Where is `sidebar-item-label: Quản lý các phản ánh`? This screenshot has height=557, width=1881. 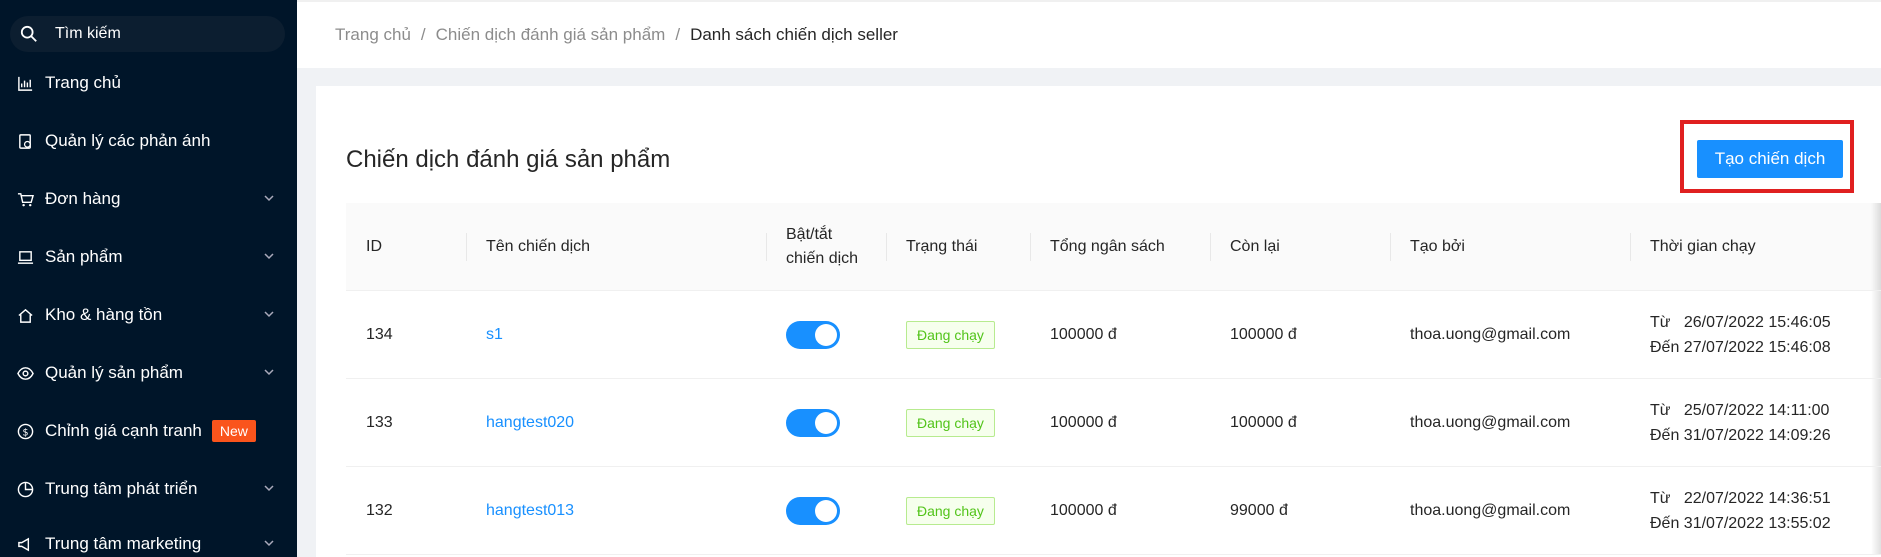
sidebar-item-label: Quản lý các phản ánh is located at coordinates (128, 140).